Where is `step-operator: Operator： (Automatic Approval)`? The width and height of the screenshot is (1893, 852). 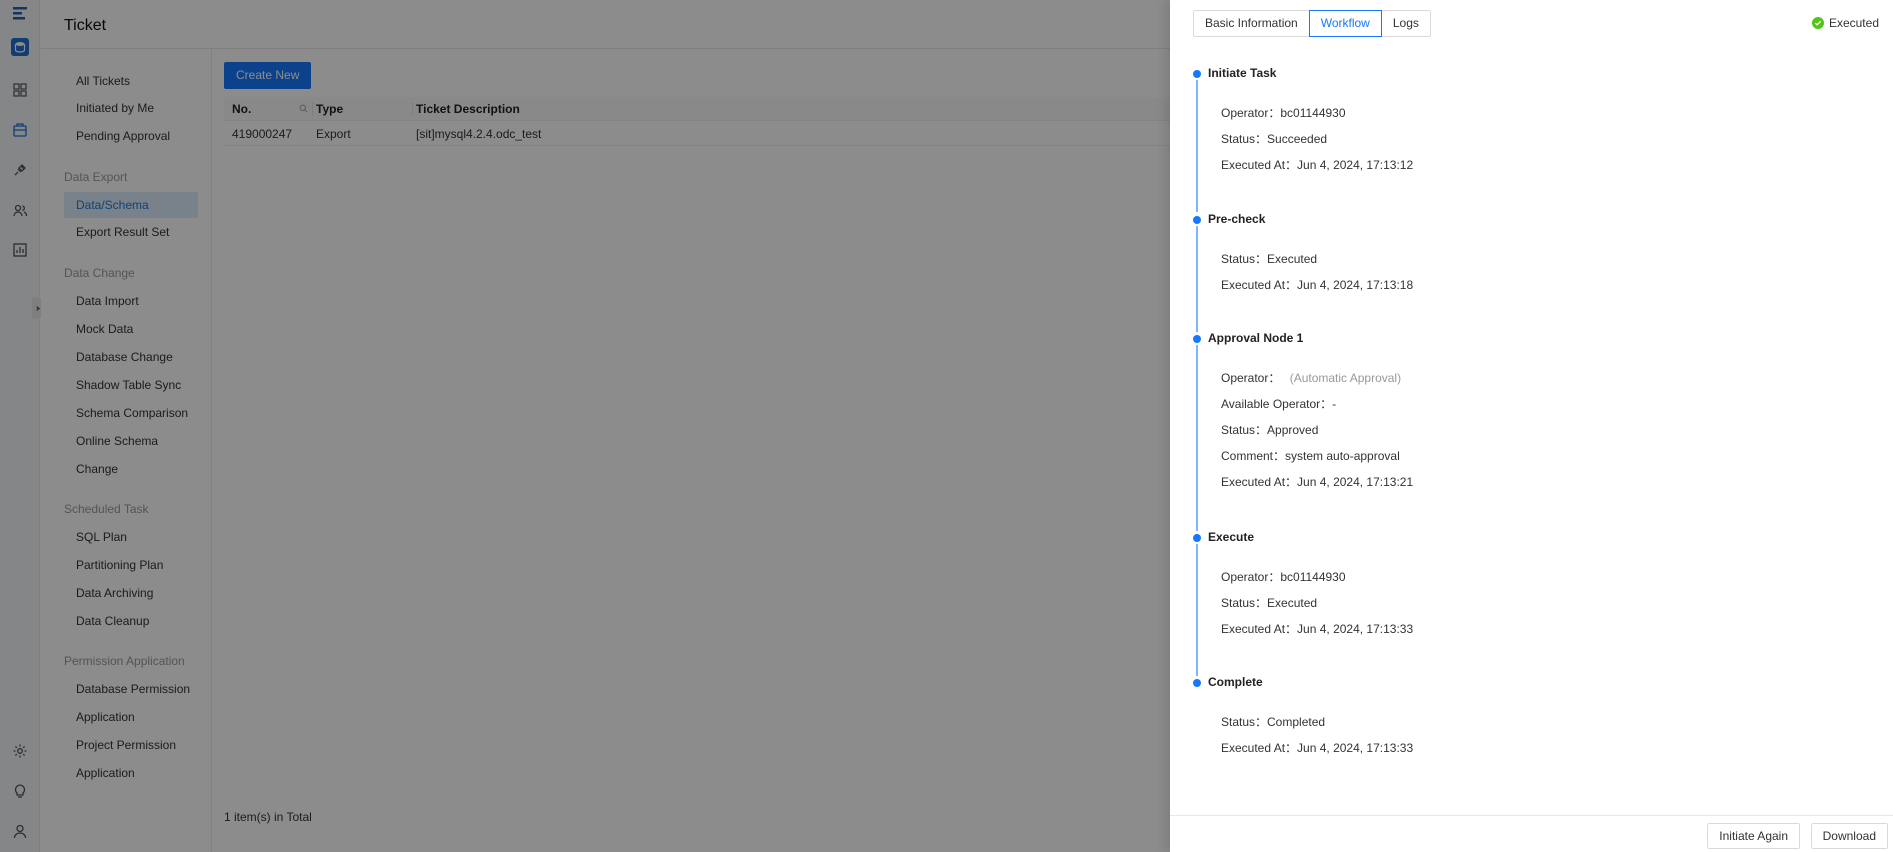
step-operator: Operator： (Automatic Approval) is located at coordinates (1311, 377).